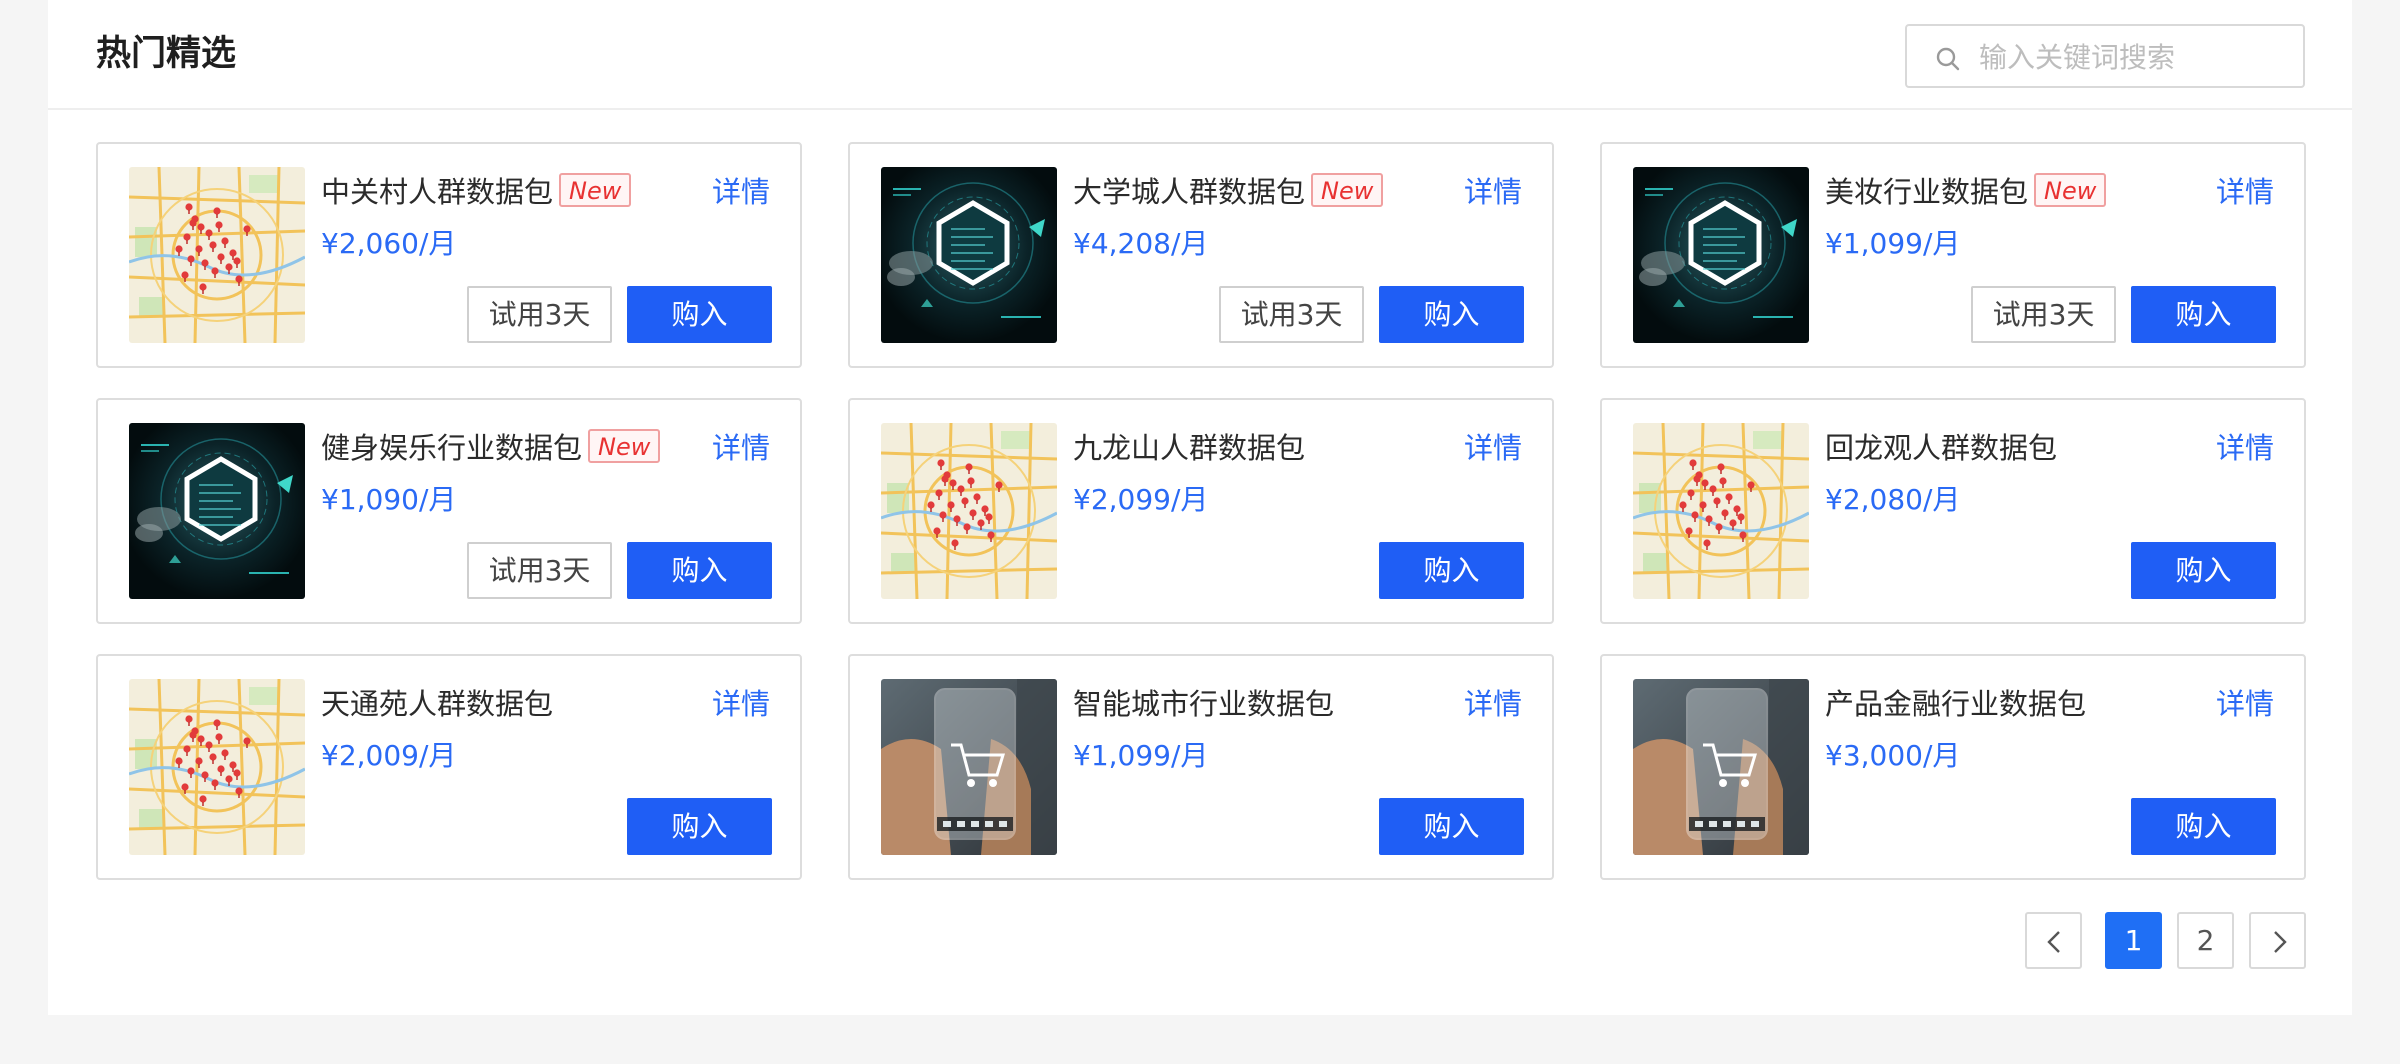 The height and width of the screenshot is (1064, 2400). What do you see at coordinates (1189, 192) in the screenshot?
I see `product-name-text: 大学城人群数据包` at bounding box center [1189, 192].